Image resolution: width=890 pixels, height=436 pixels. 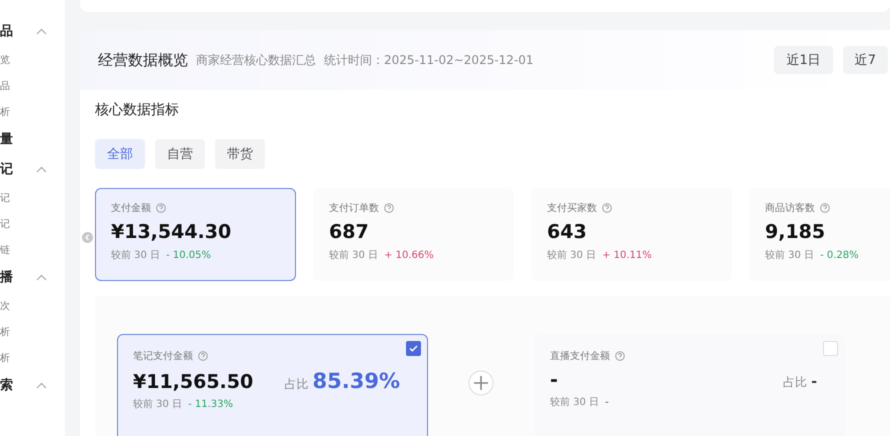 I want to click on sidebar-item: 链, so click(x=32, y=251).